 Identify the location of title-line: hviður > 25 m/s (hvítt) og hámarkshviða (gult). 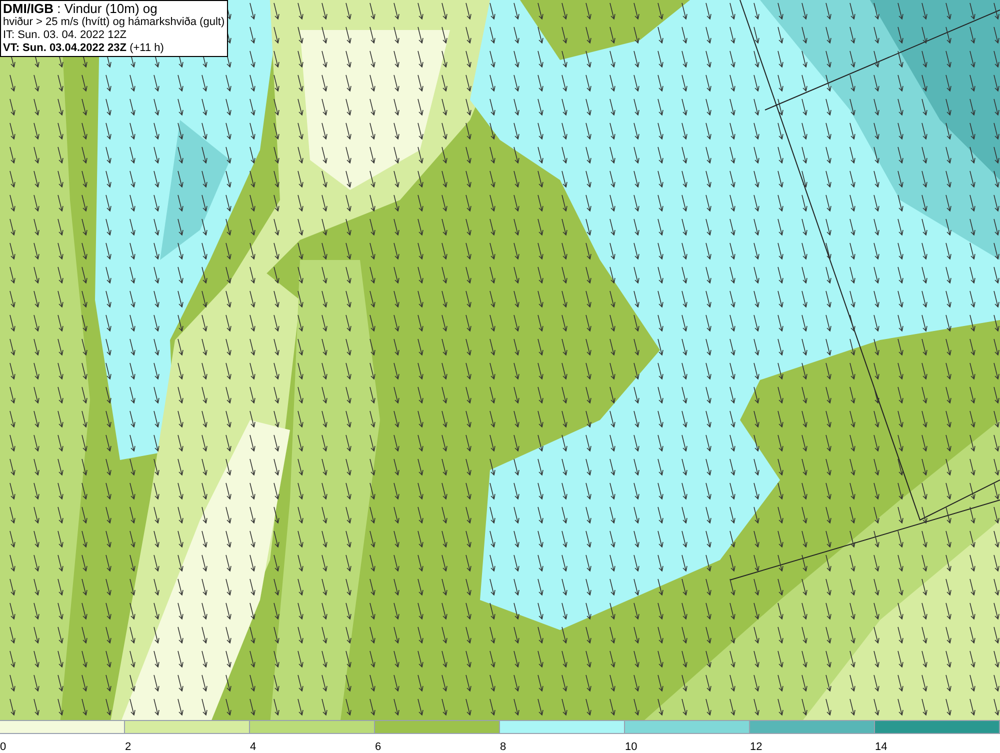
(114, 22).